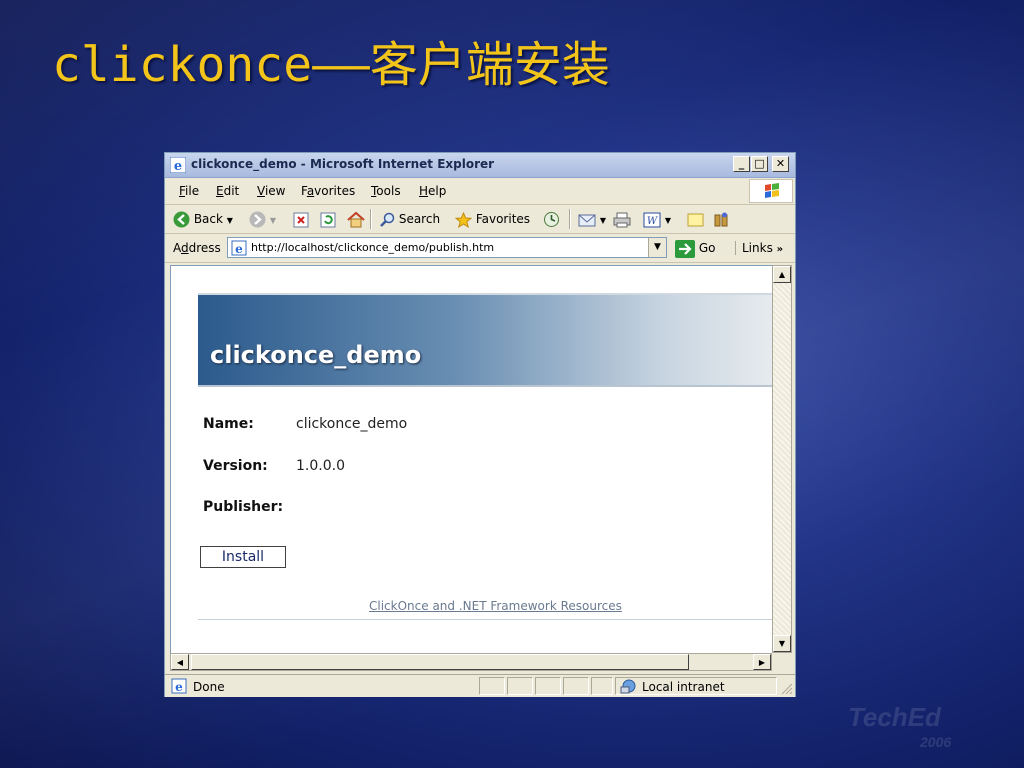  Describe the element at coordinates (320, 466) in the screenshot. I see `version-value: 1.0.0.0` at that location.